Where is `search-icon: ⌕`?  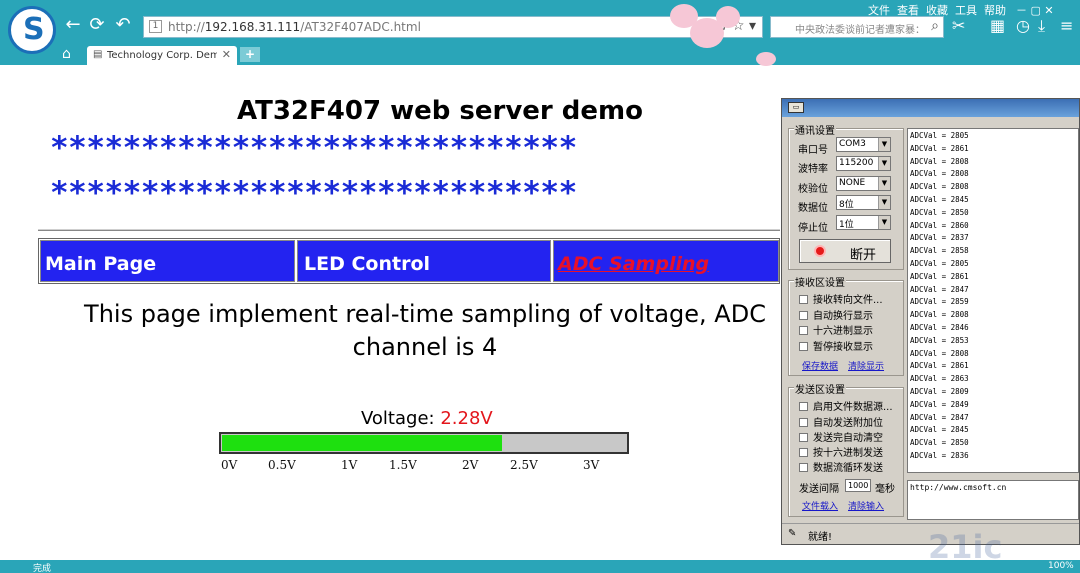 search-icon: ⌕ is located at coordinates (935, 26).